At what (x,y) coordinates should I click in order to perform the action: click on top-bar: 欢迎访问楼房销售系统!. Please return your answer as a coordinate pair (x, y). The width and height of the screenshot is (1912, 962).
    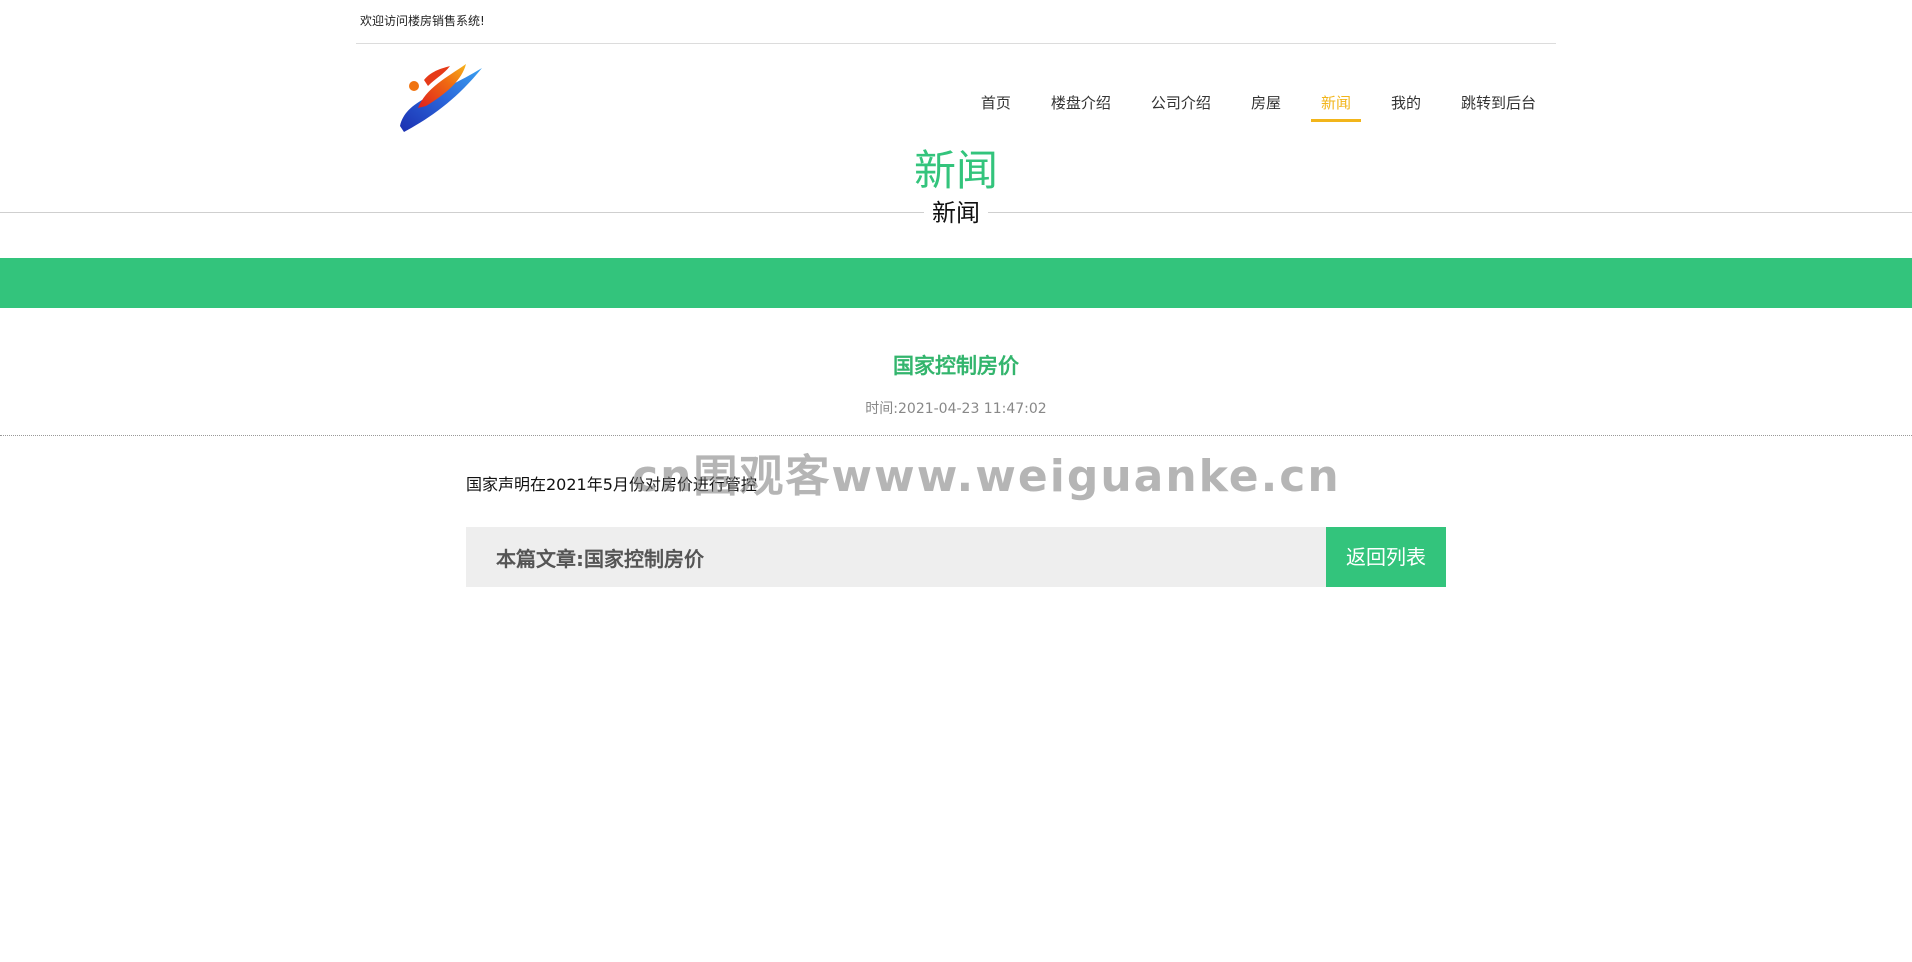
    Looking at the image, I should click on (956, 22).